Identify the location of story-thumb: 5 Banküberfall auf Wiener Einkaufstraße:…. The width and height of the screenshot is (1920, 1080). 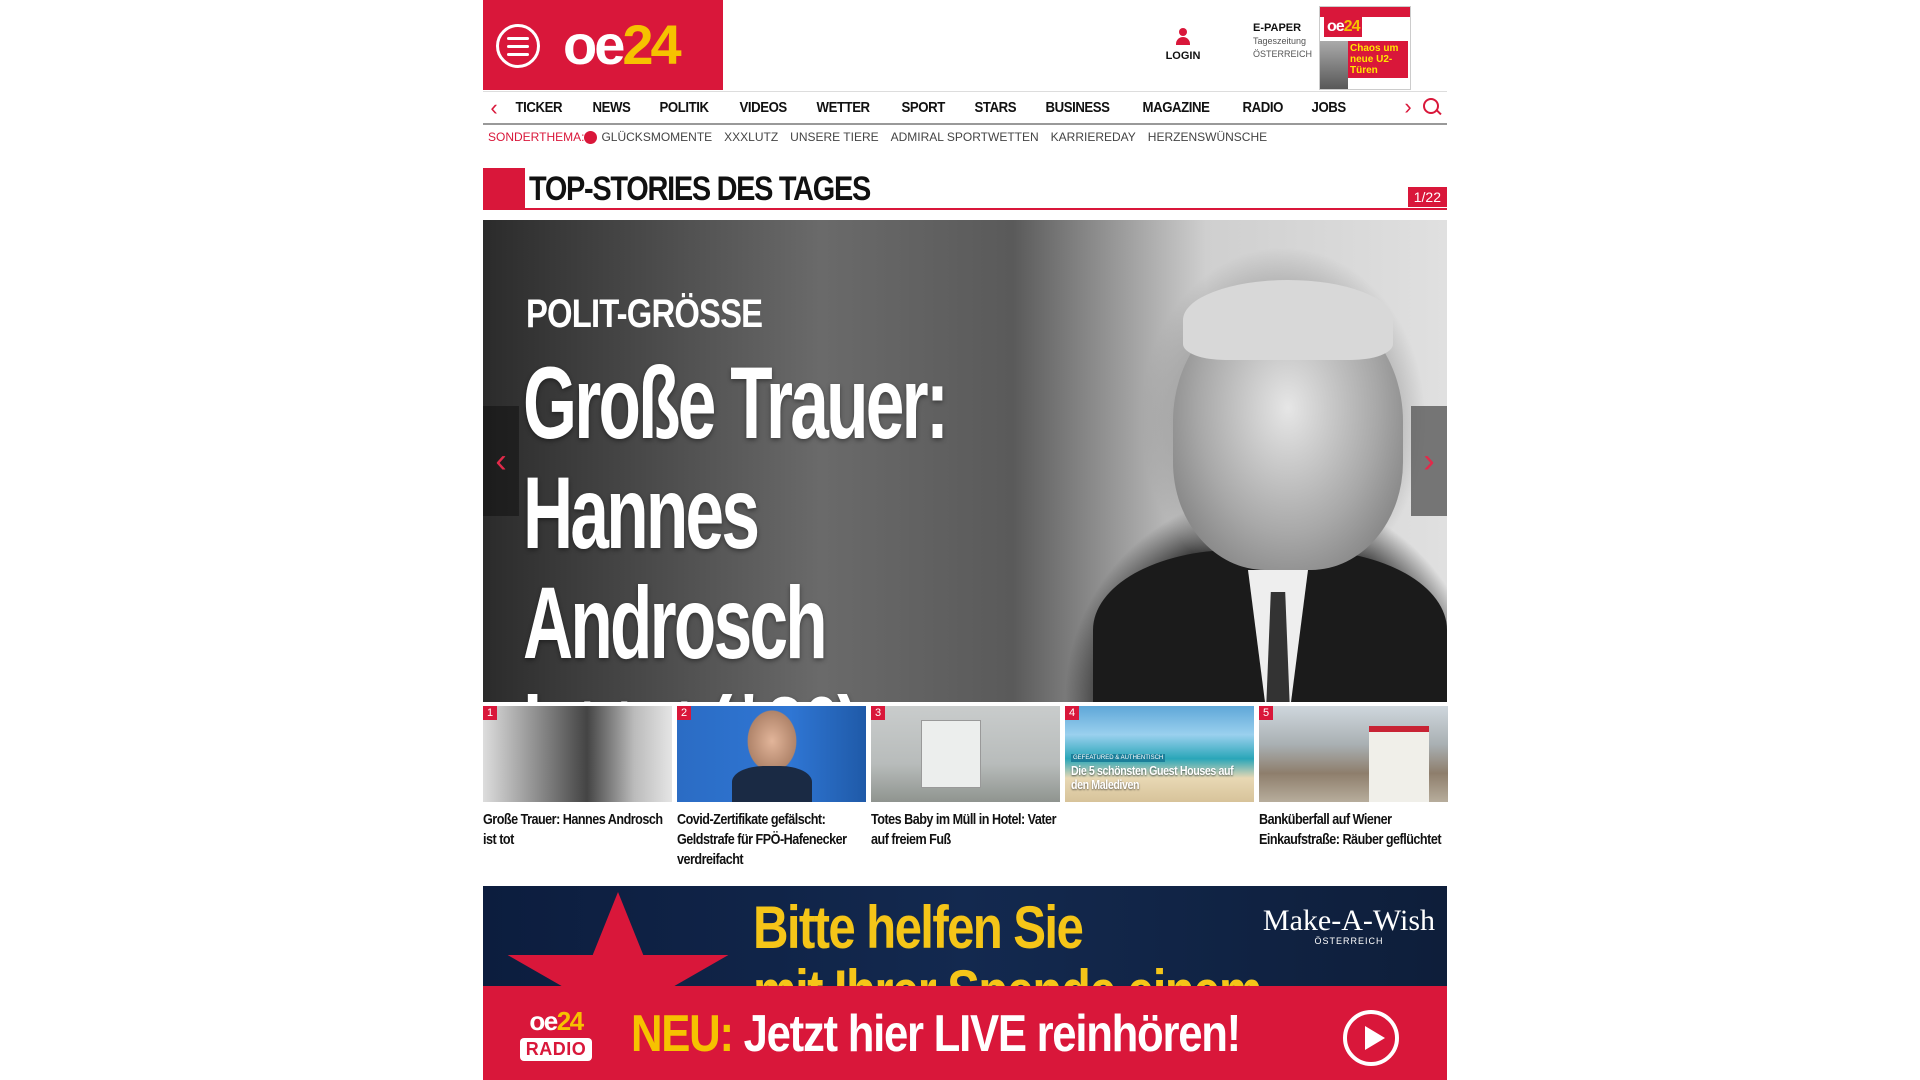
(1353, 788).